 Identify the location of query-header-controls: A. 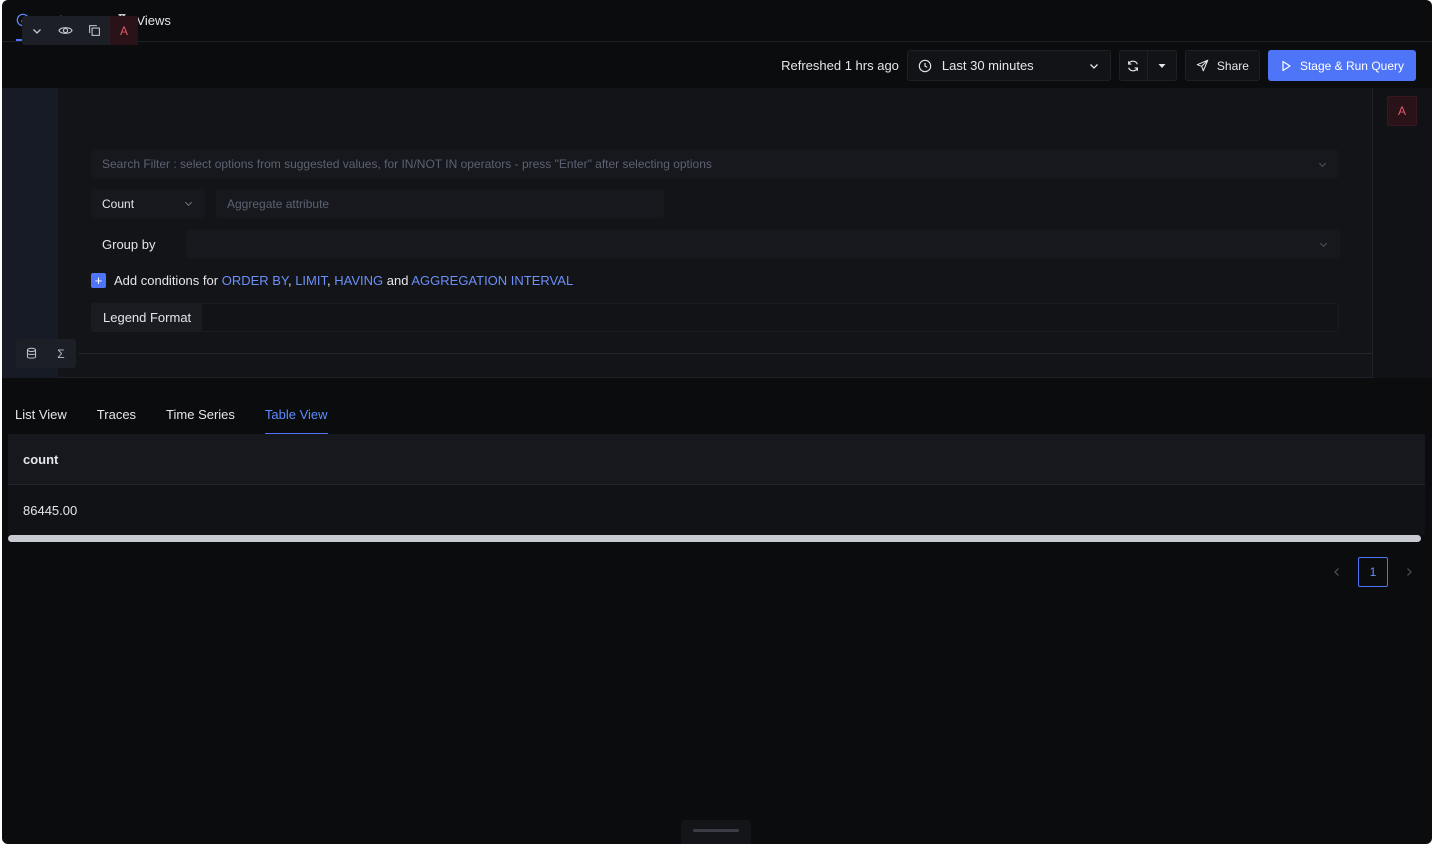
(80, 30).